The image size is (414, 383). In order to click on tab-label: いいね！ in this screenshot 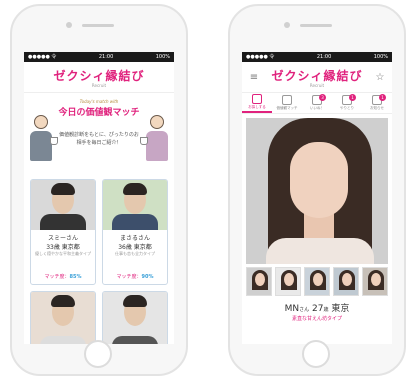, I will do `click(317, 108)`.